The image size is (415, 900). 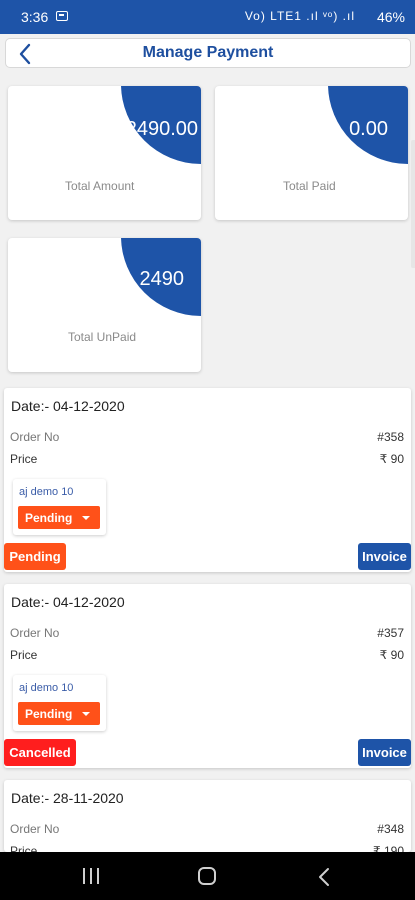 I want to click on status-time: 3:36, so click(x=35, y=17).